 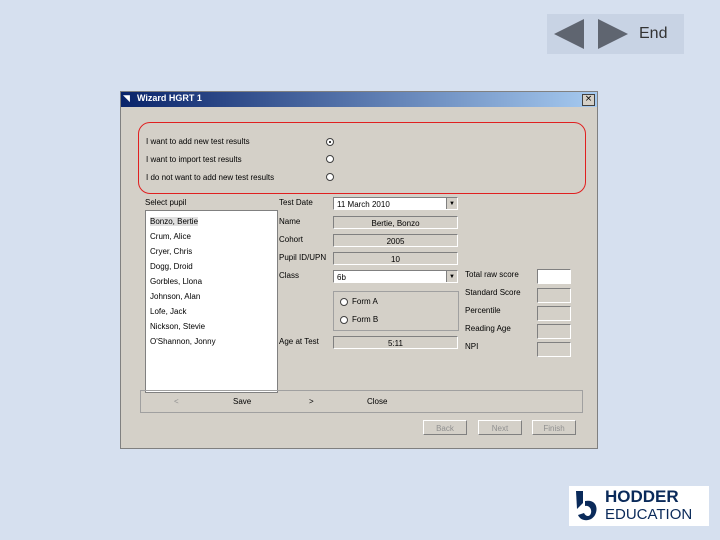 What do you see at coordinates (569, 34) in the screenshot?
I see `previous-slide-button` at bounding box center [569, 34].